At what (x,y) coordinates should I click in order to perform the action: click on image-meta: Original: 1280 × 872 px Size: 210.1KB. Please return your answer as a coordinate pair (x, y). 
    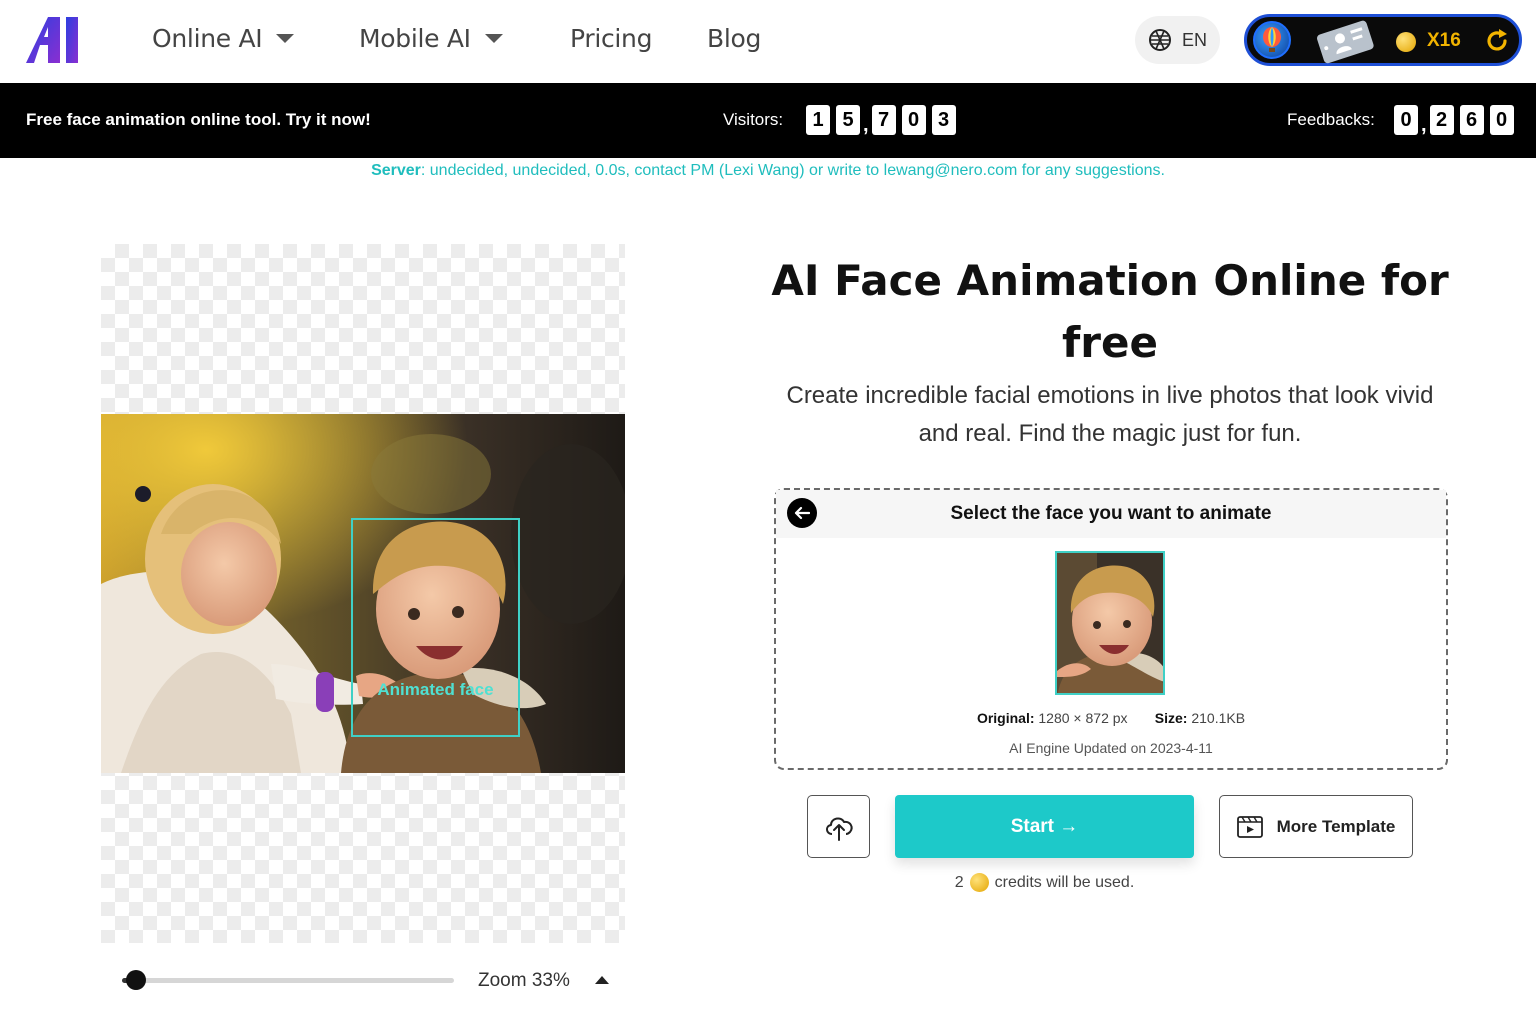
    Looking at the image, I should click on (1111, 718).